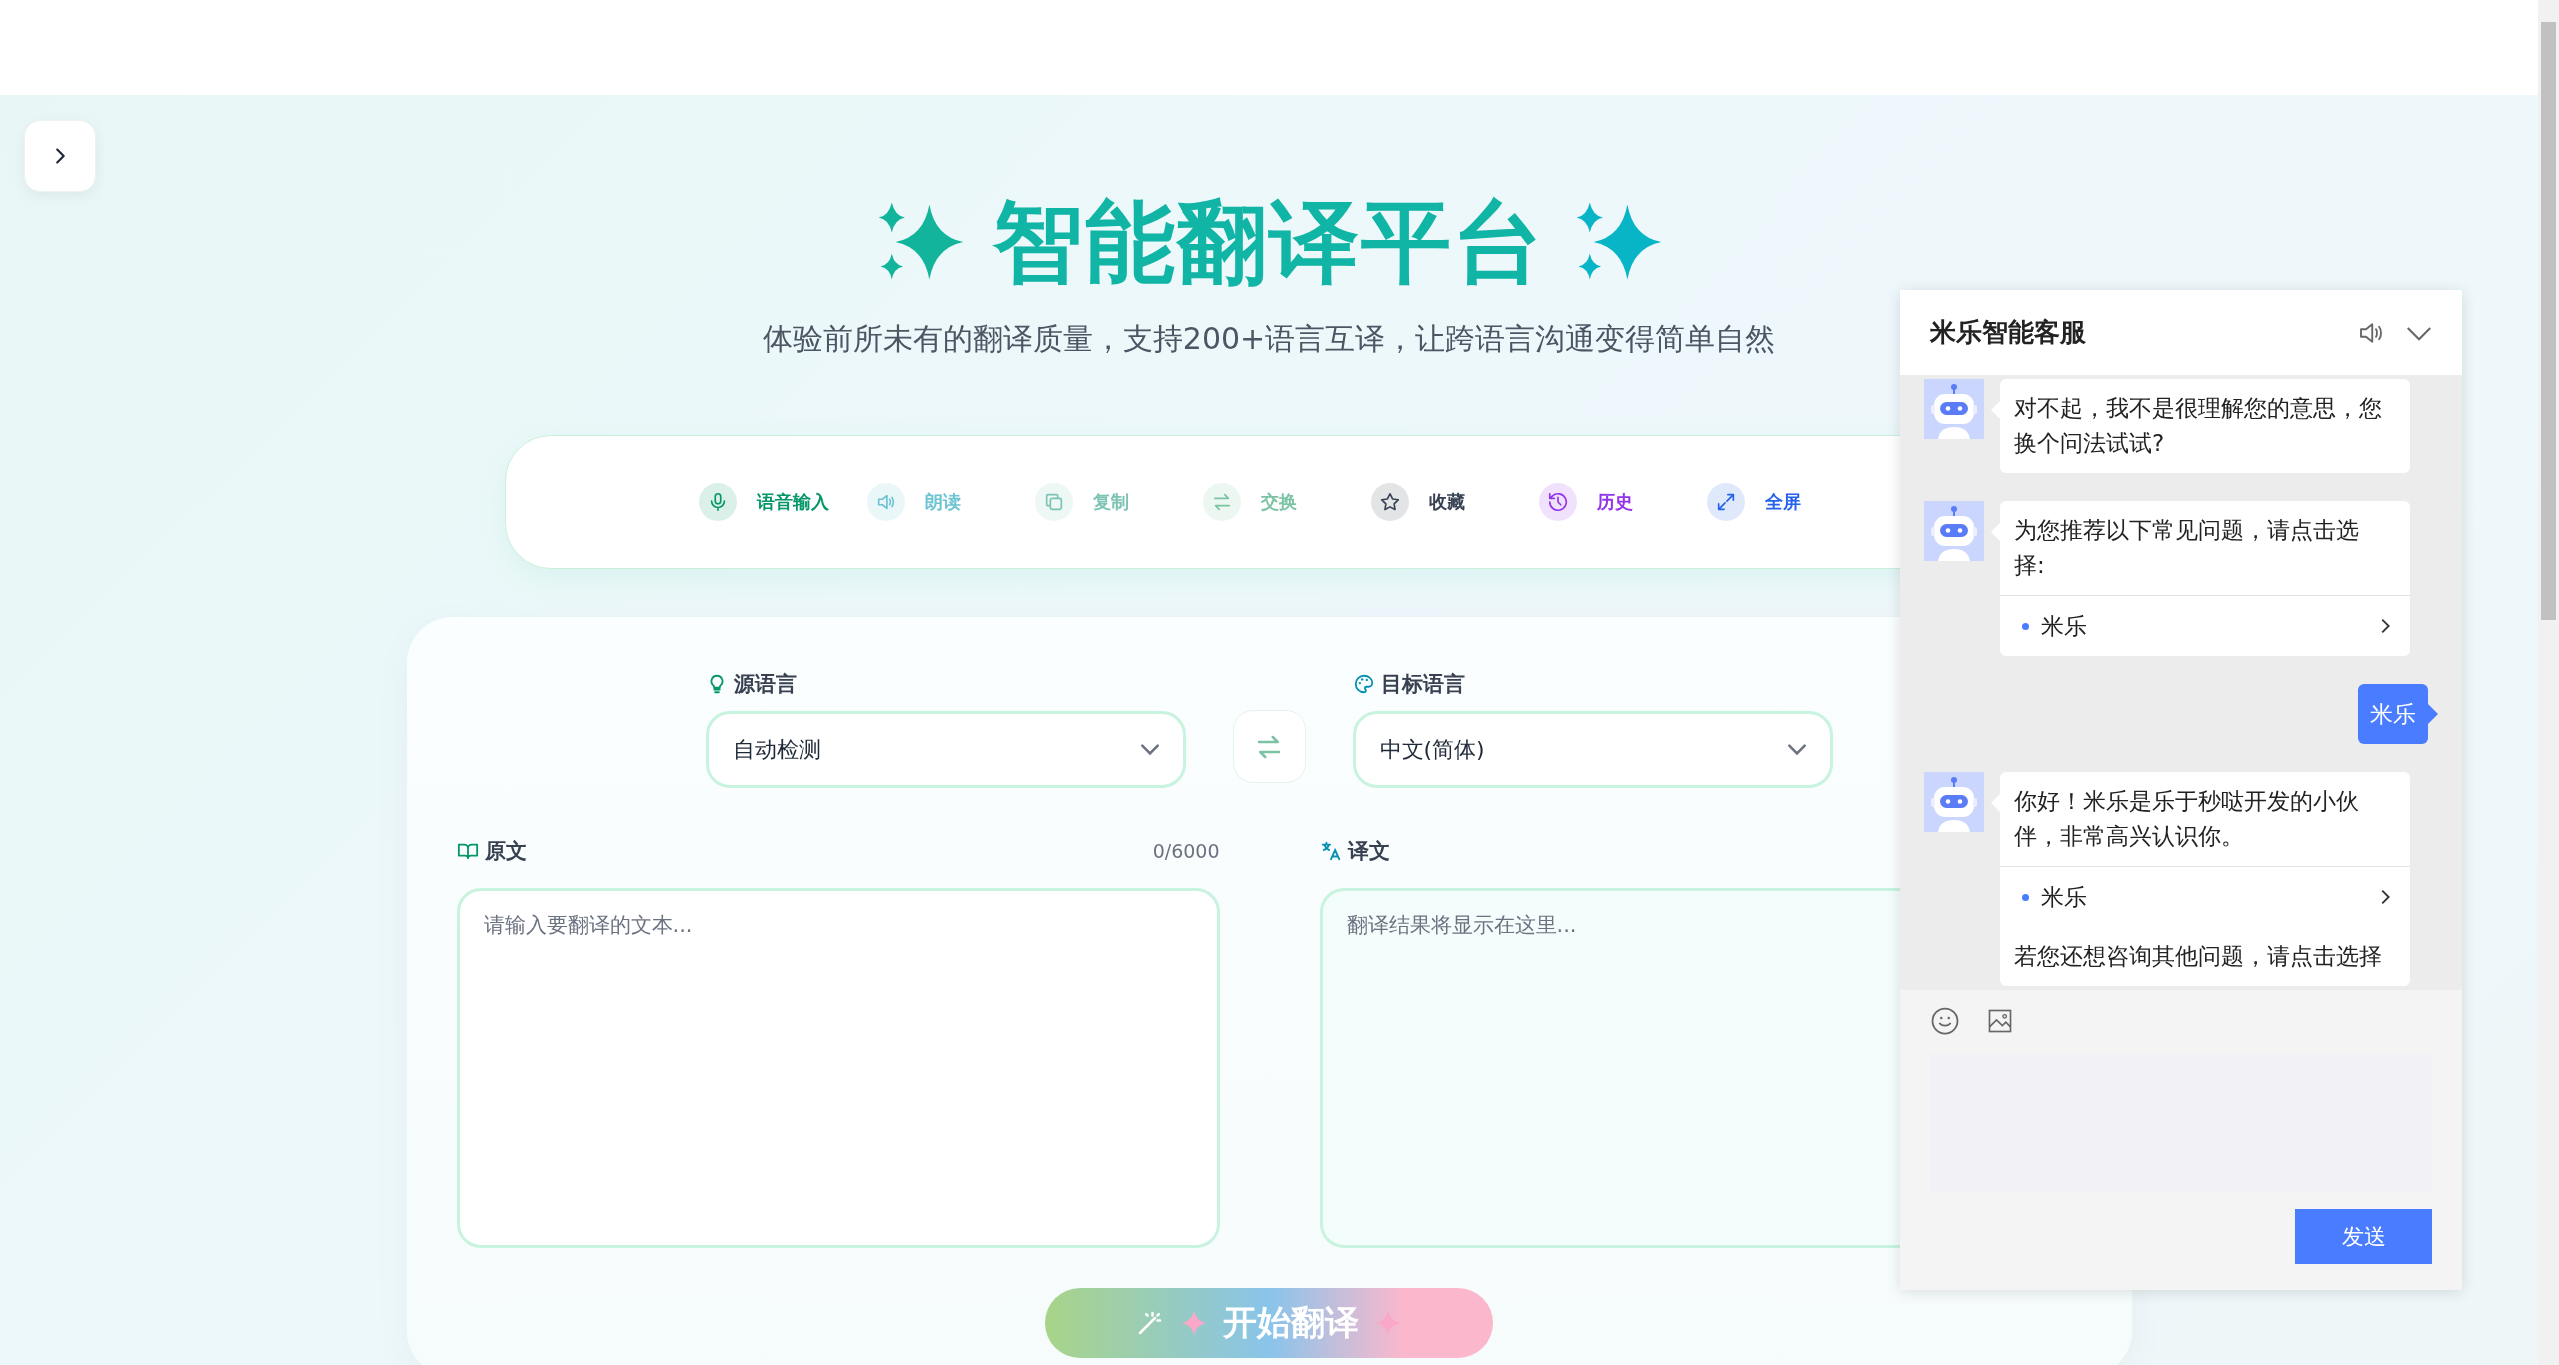 The width and height of the screenshot is (2559, 1365). What do you see at coordinates (1054, 502) in the screenshot?
I see `copy-icon` at bounding box center [1054, 502].